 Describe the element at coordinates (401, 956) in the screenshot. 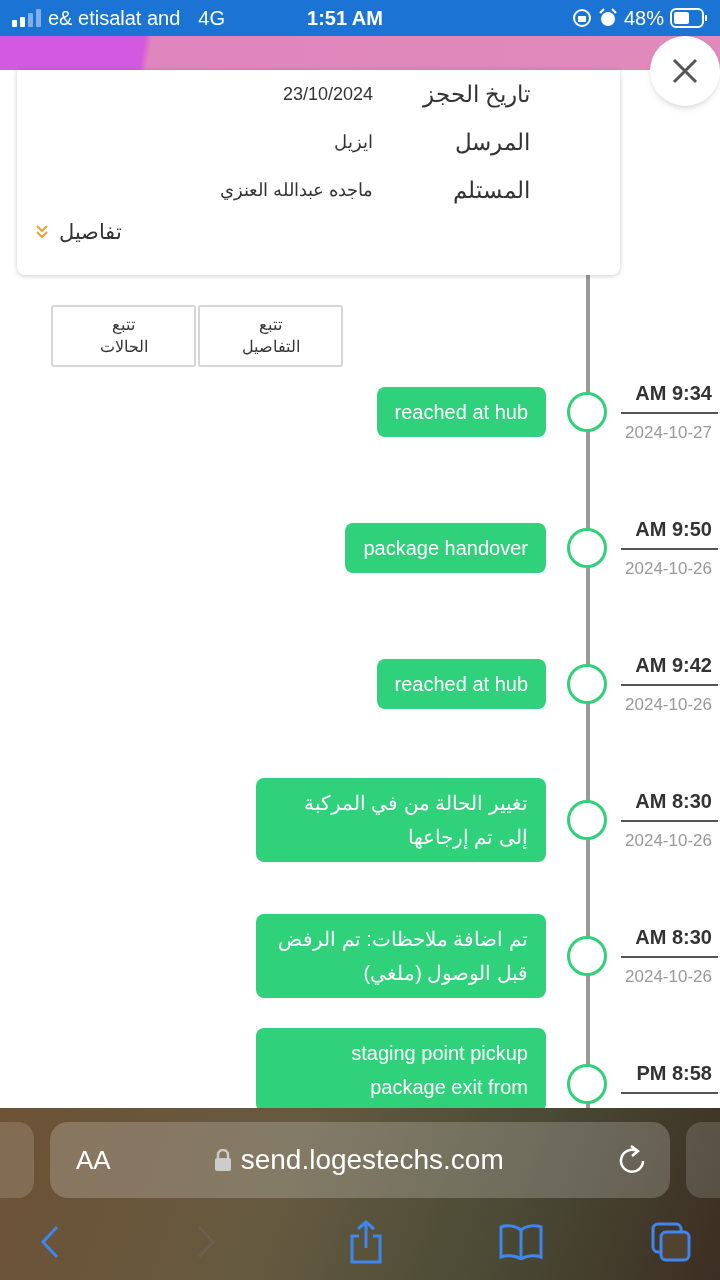

I see `status-bubble: تم اضافة ملاحظات: تم الرفض قبل الوصول (ملغي)` at that location.